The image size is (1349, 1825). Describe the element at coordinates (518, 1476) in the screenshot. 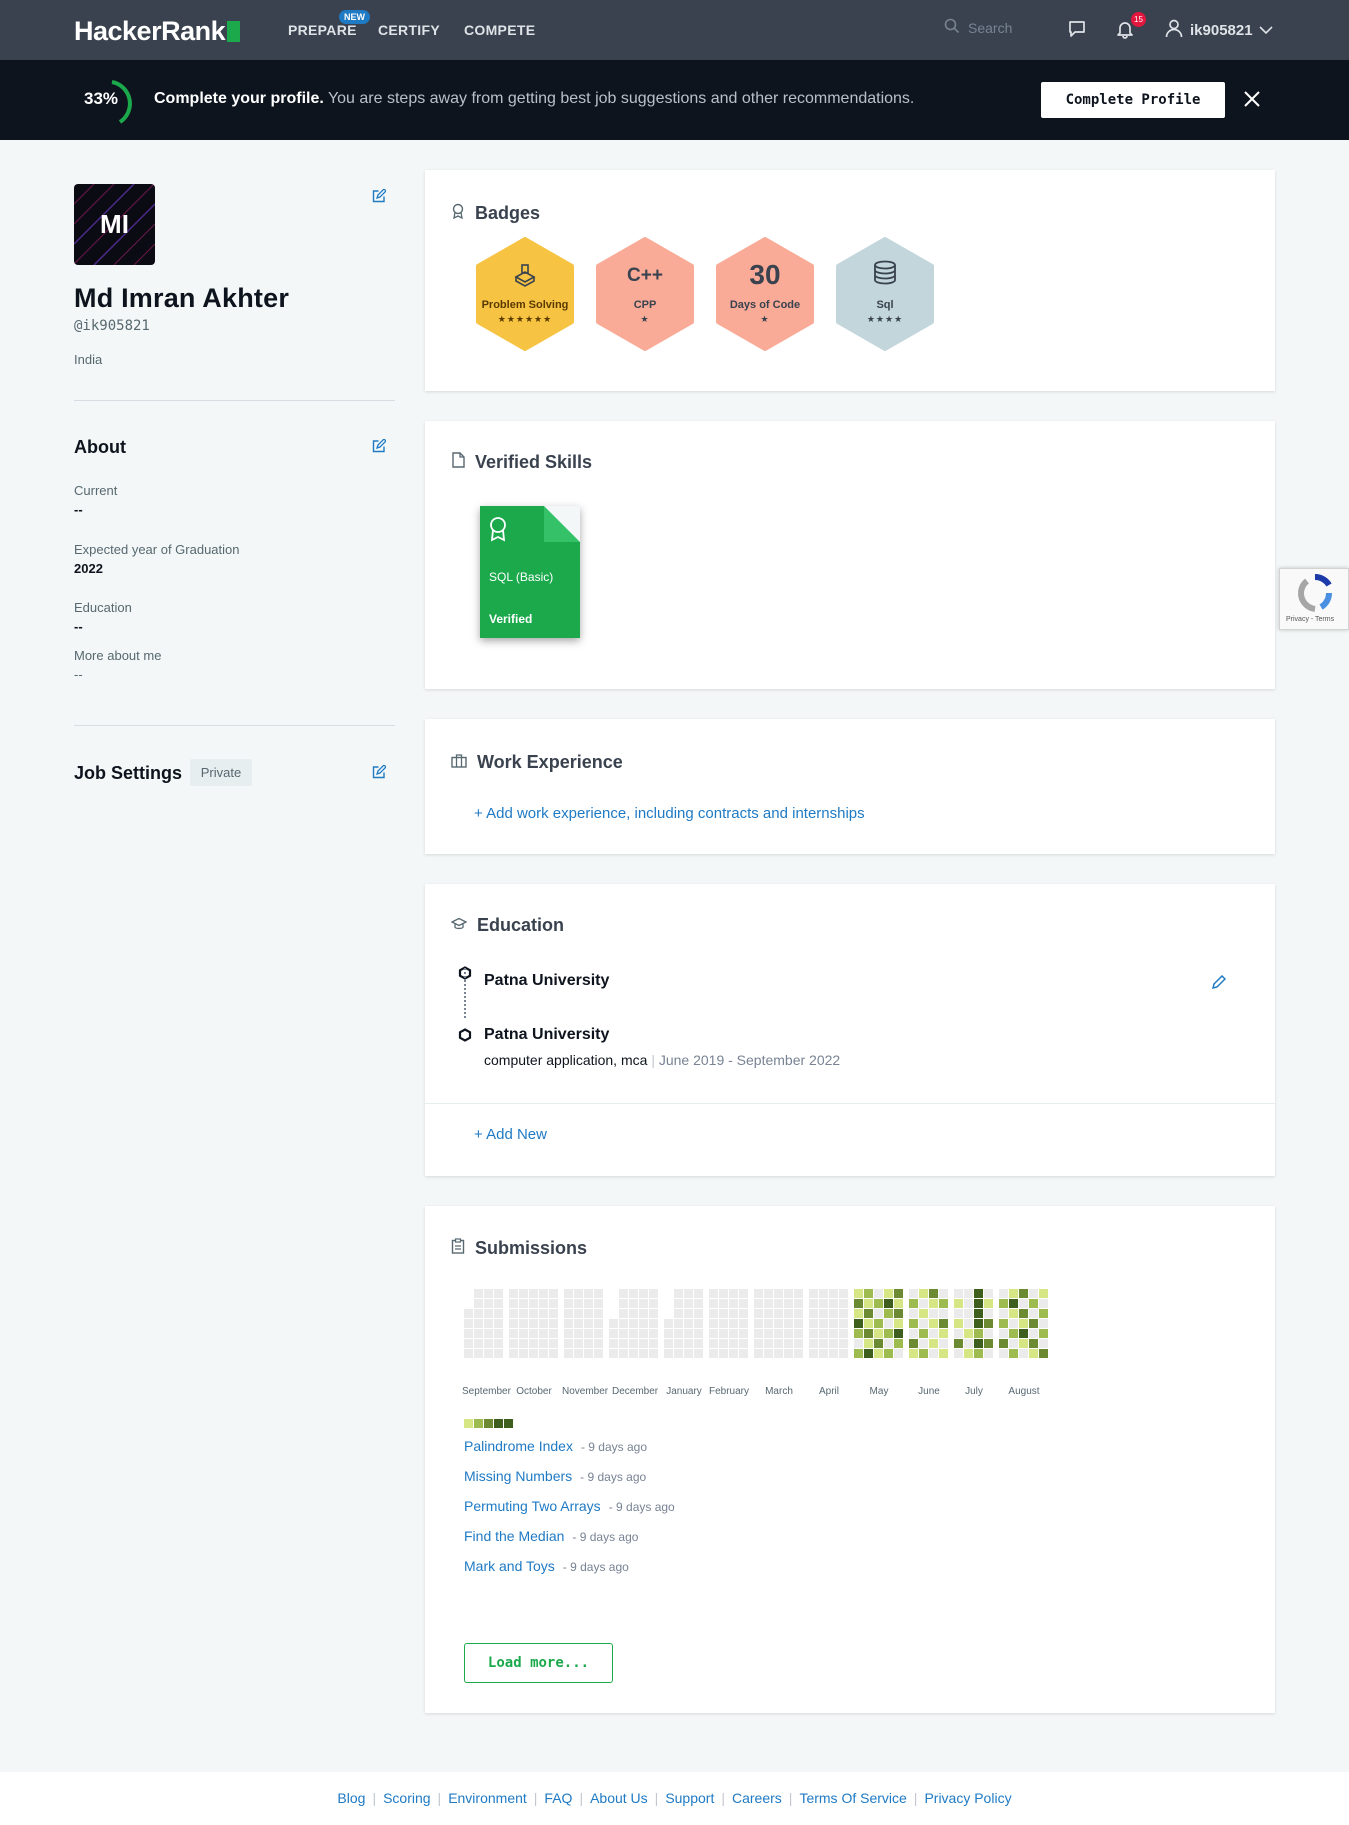

I see `submission-link: Missing Numbers` at that location.